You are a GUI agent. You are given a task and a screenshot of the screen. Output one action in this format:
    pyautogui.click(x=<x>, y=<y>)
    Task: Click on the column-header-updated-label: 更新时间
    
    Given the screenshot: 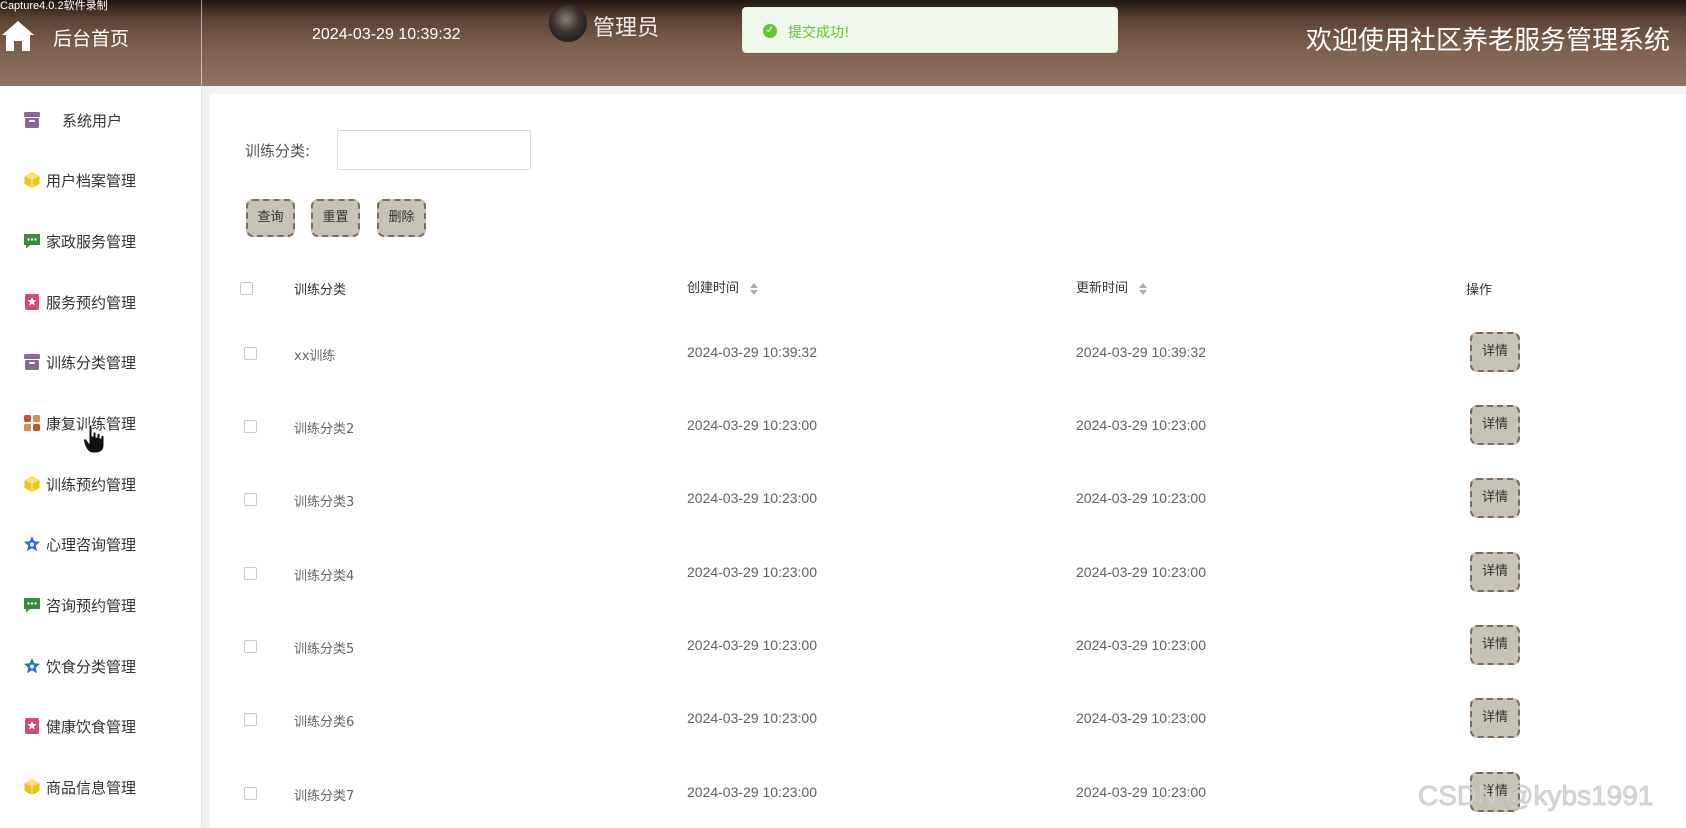 What is the action you would take?
    pyautogui.click(x=1102, y=288)
    